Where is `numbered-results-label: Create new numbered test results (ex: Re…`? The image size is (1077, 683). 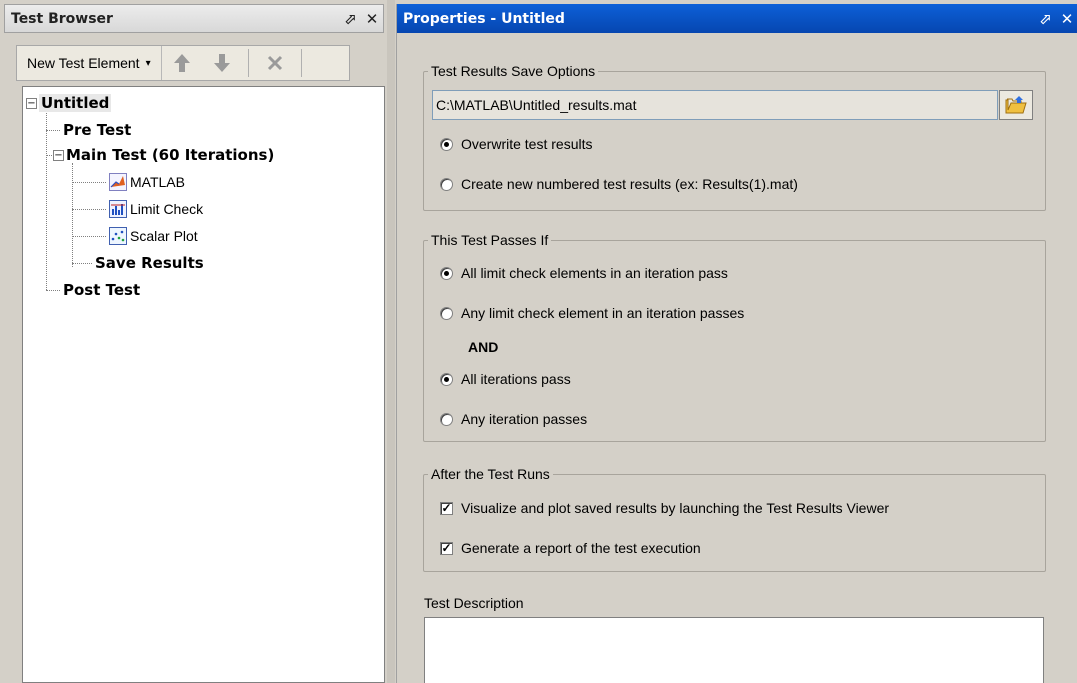
numbered-results-label: Create new numbered test results (ex: Re… is located at coordinates (629, 184).